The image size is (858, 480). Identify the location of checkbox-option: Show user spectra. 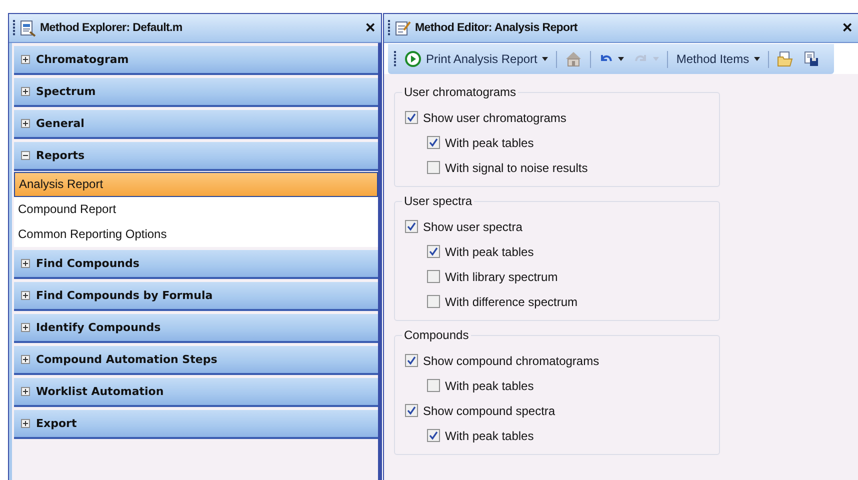
(463, 226).